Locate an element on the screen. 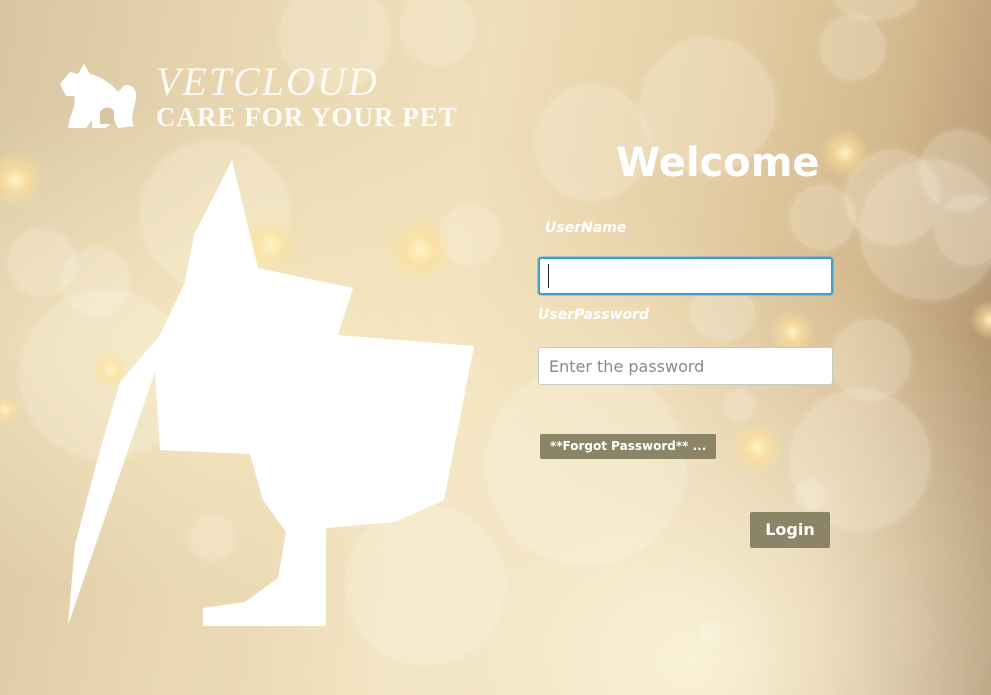 The height and width of the screenshot is (695, 991). username-input is located at coordinates (685, 276).